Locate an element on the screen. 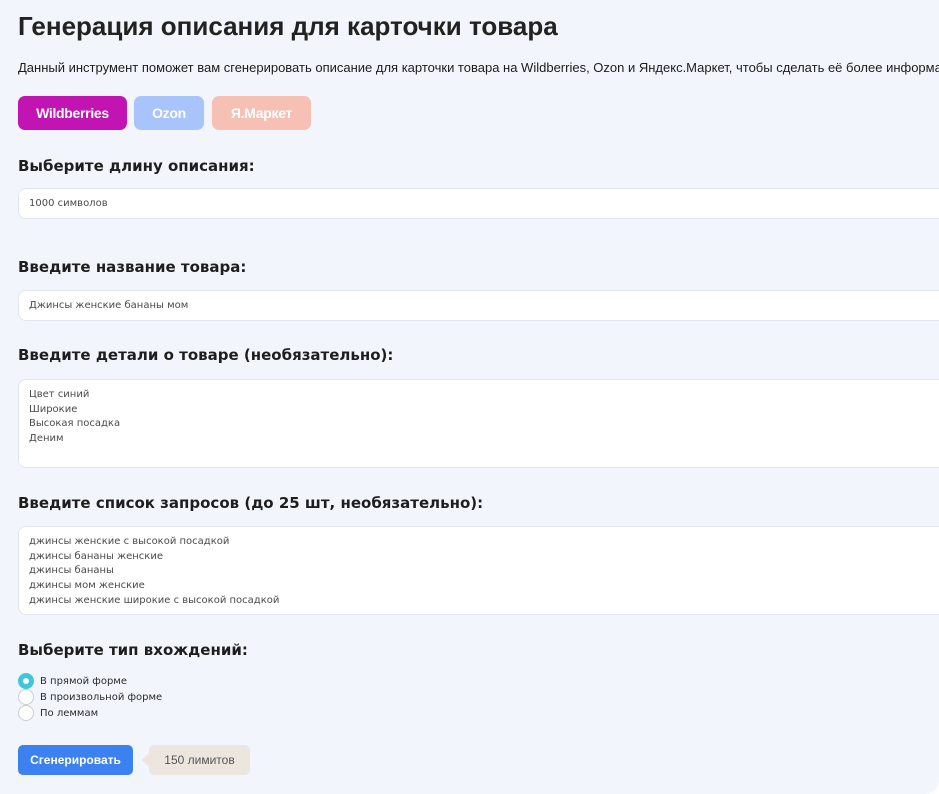 The height and width of the screenshot is (794, 939). occurrence-option-lemmas: По леммам is located at coordinates (58, 713).